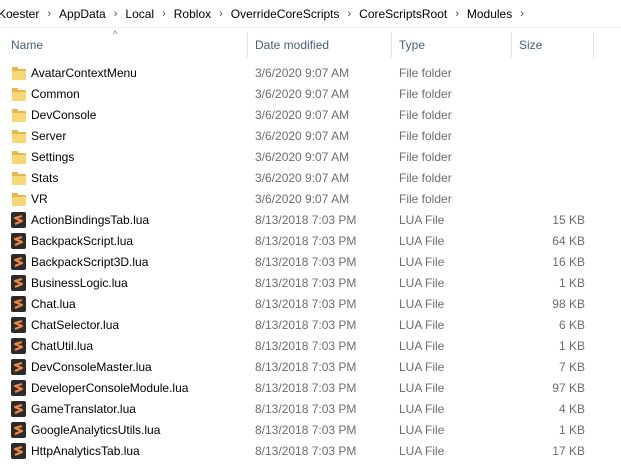  Describe the element at coordinates (20, 14) in the screenshot. I see `breadcrumb-item-koester: Koester` at that location.